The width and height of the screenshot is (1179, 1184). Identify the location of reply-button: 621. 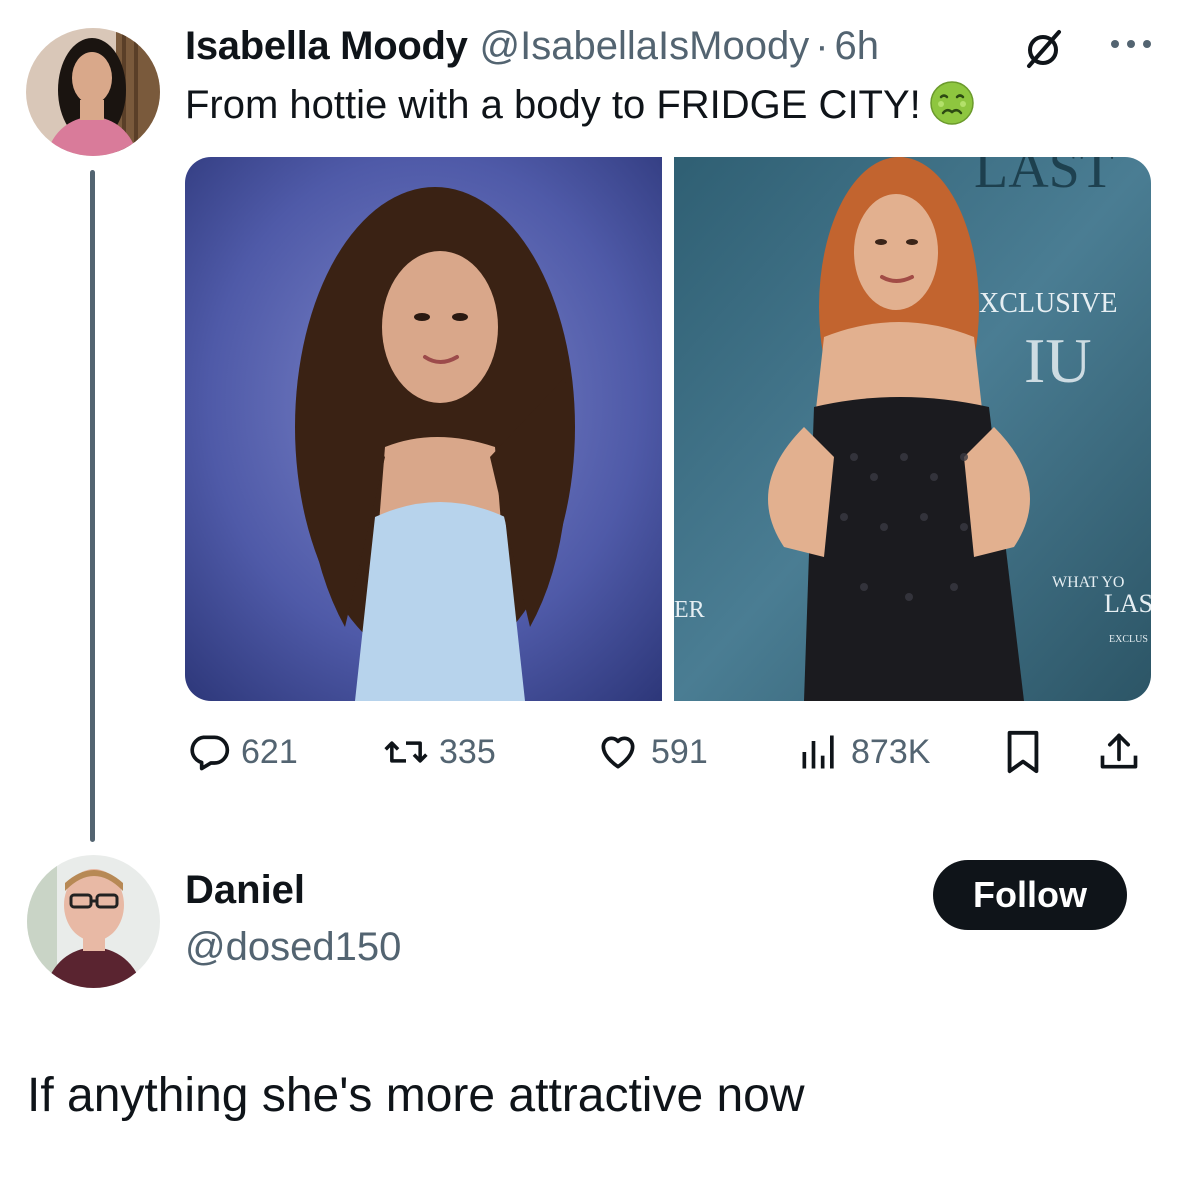
(242, 752).